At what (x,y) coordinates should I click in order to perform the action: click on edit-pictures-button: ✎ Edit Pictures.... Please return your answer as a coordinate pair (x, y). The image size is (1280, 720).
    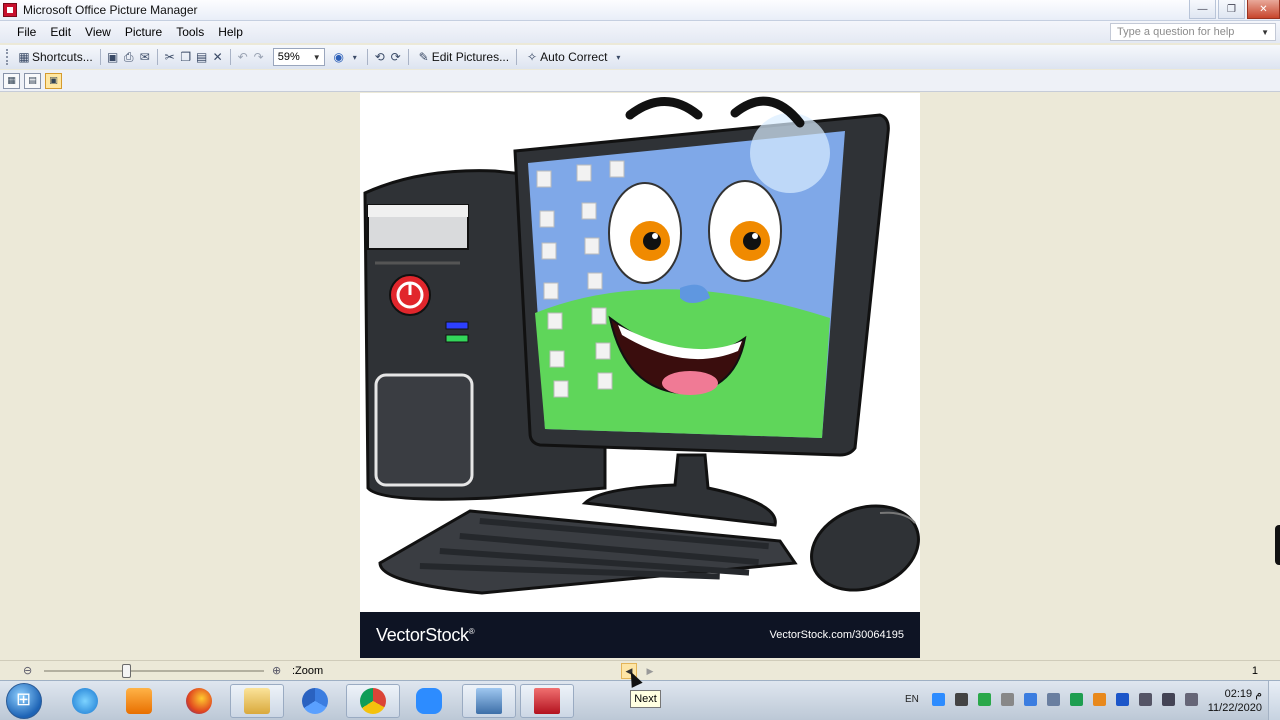
    Looking at the image, I should click on (462, 57).